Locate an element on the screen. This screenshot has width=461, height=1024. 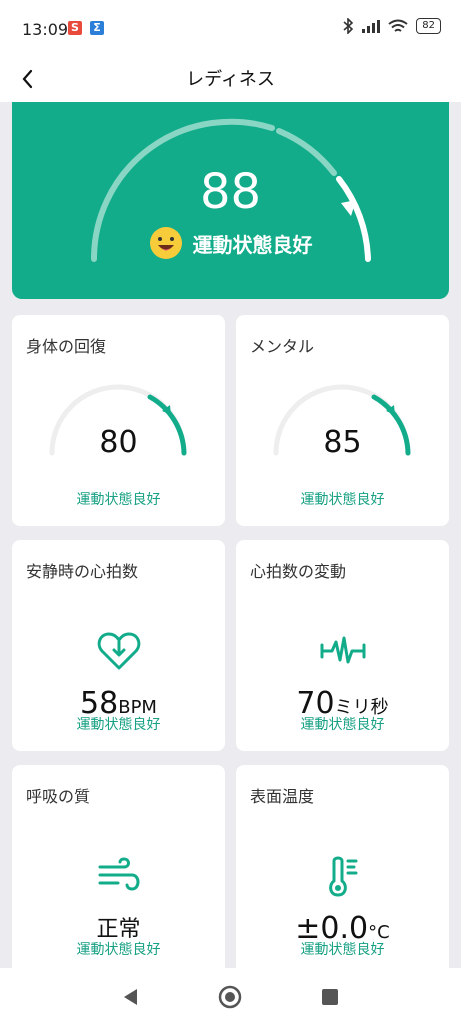
nav-home-button is located at coordinates (230, 997).